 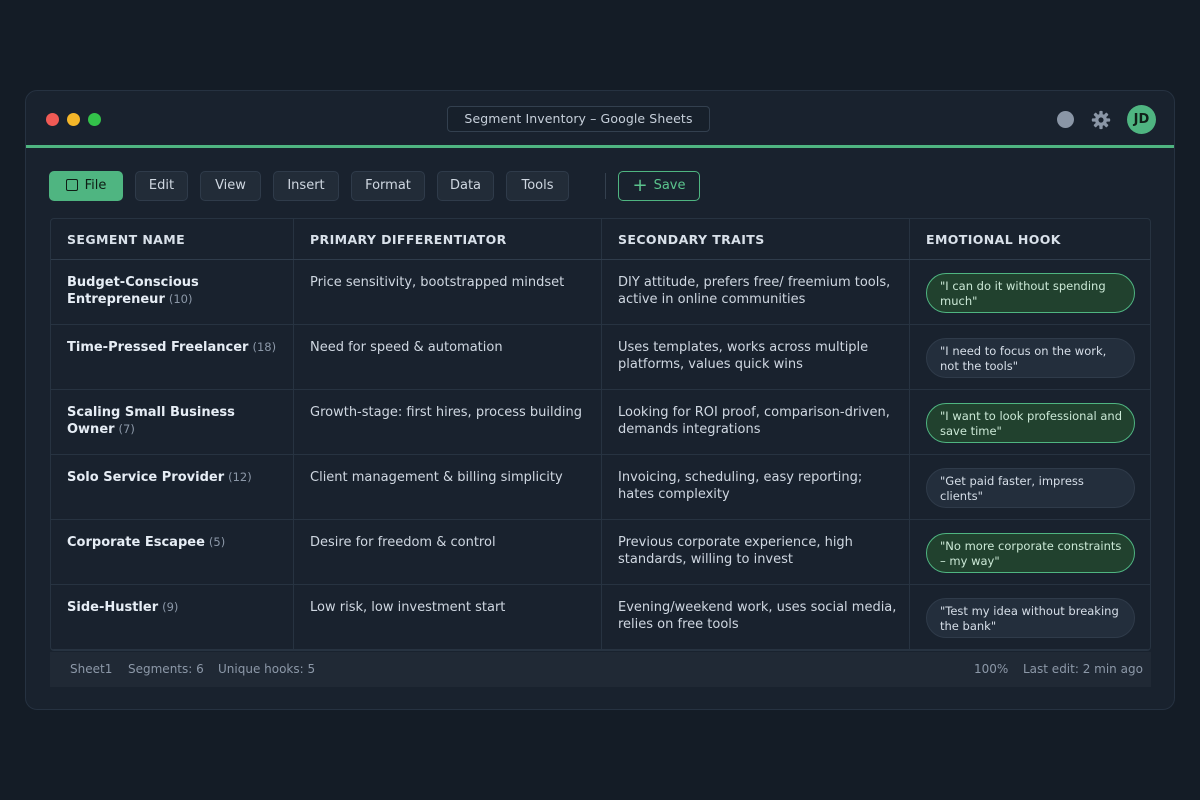 I want to click on segment-name: Side-Hustler, so click(x=113, y=607).